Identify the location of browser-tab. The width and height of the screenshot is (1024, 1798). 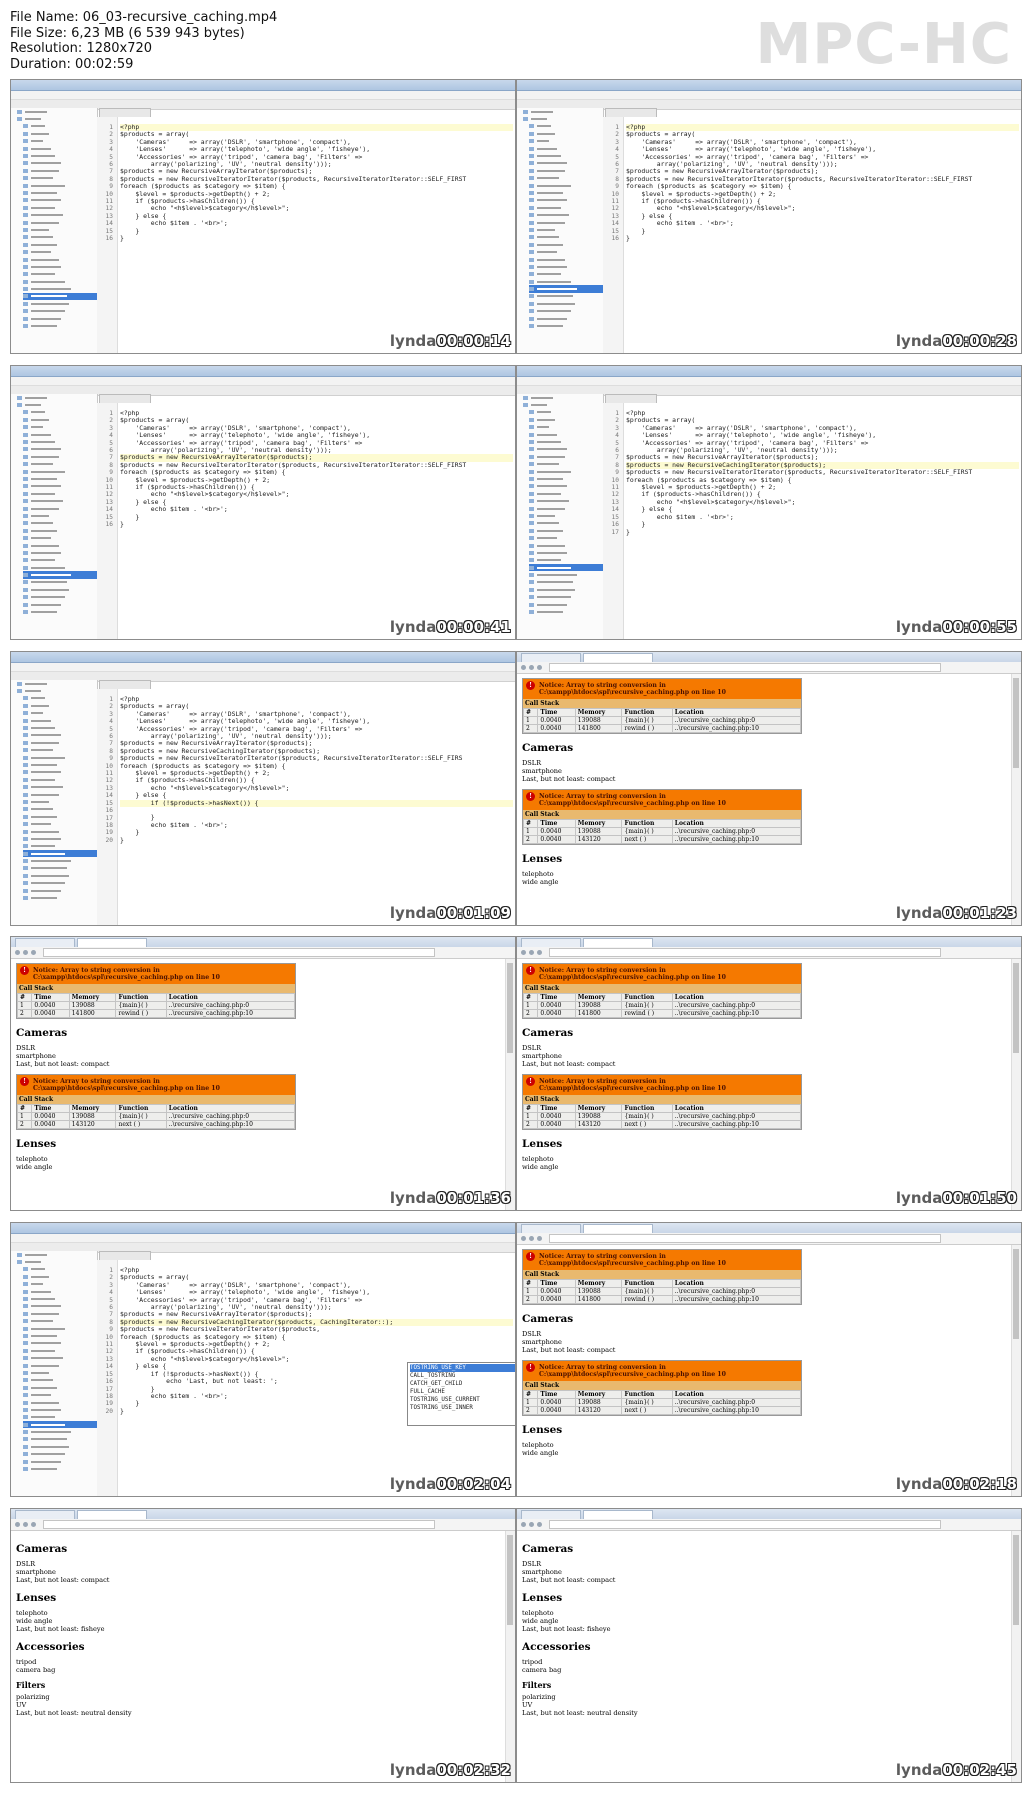
(551, 1228).